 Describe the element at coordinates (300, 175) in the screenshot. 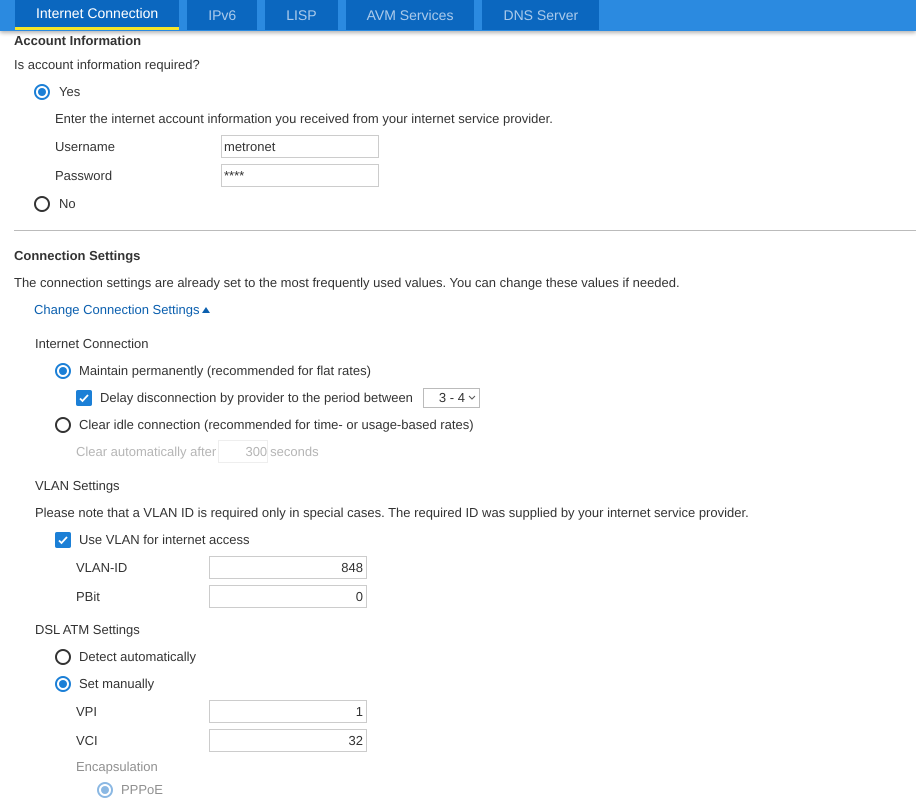

I see `input-field: ****` at that location.